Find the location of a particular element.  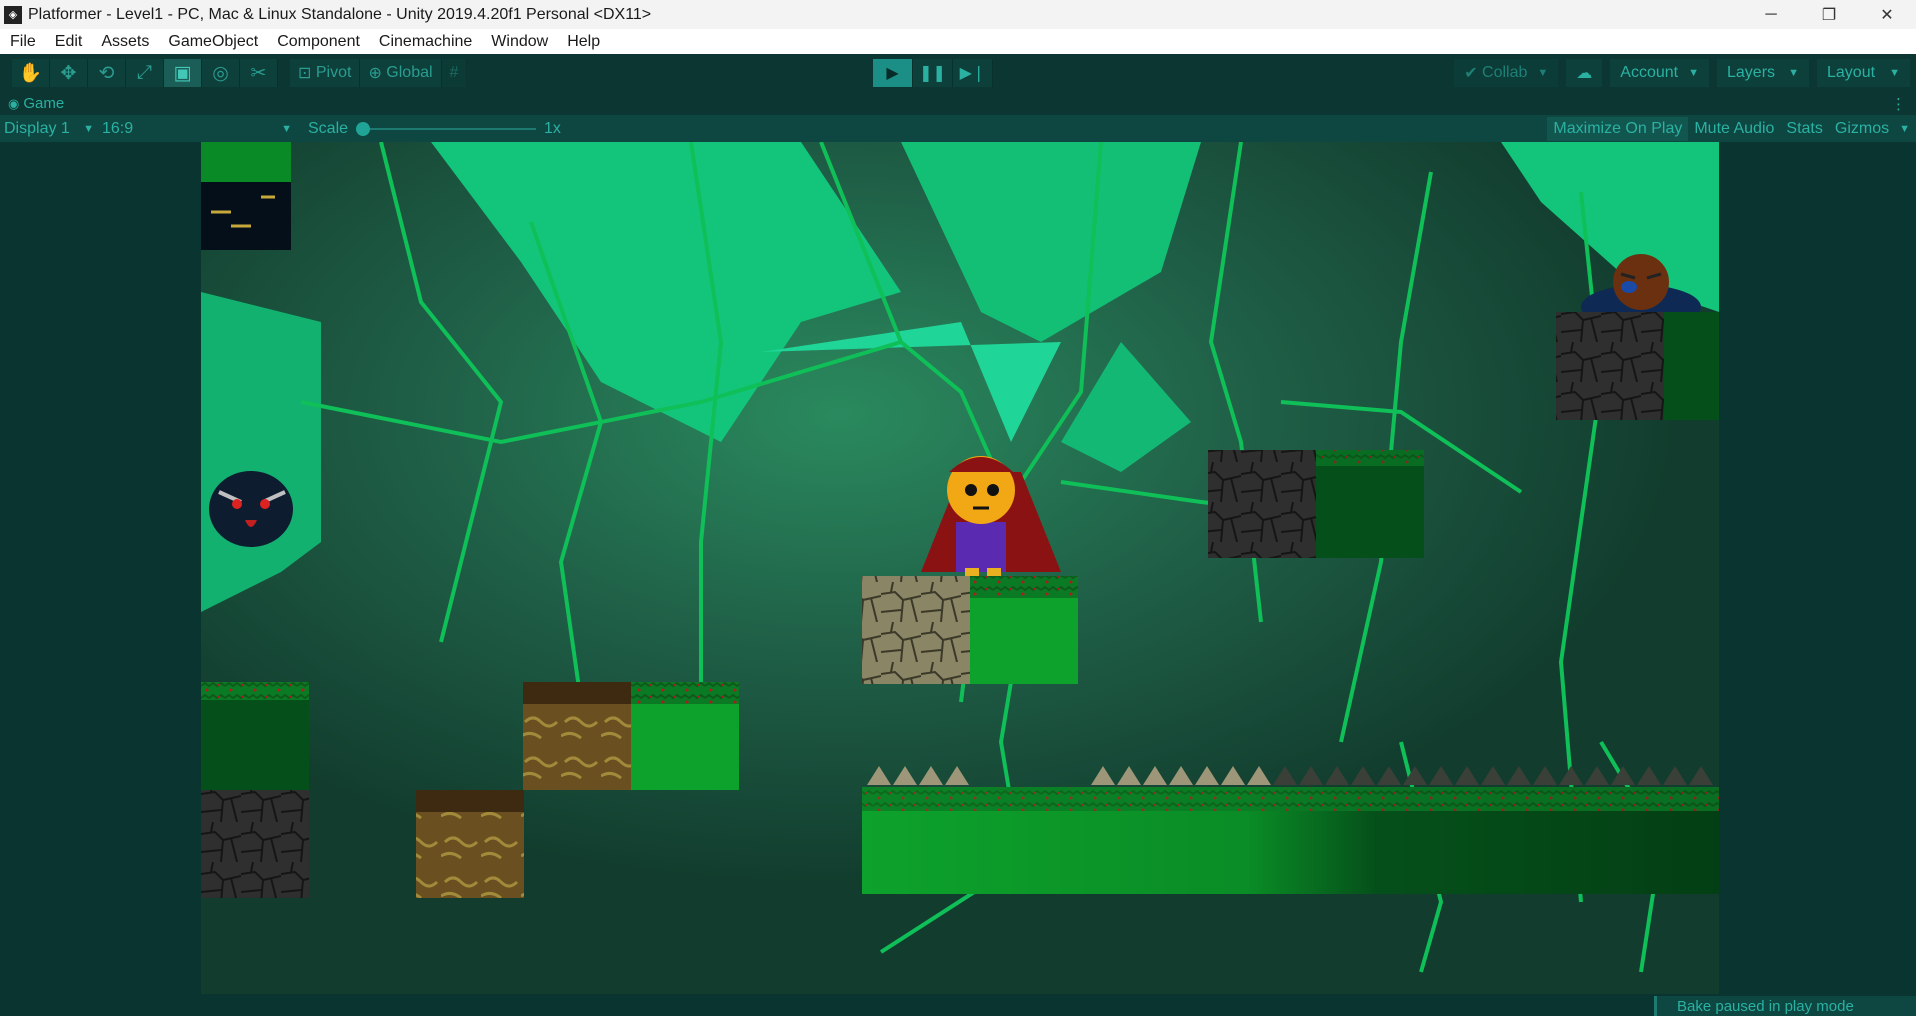

menu-assets: Assets is located at coordinates (124, 42).